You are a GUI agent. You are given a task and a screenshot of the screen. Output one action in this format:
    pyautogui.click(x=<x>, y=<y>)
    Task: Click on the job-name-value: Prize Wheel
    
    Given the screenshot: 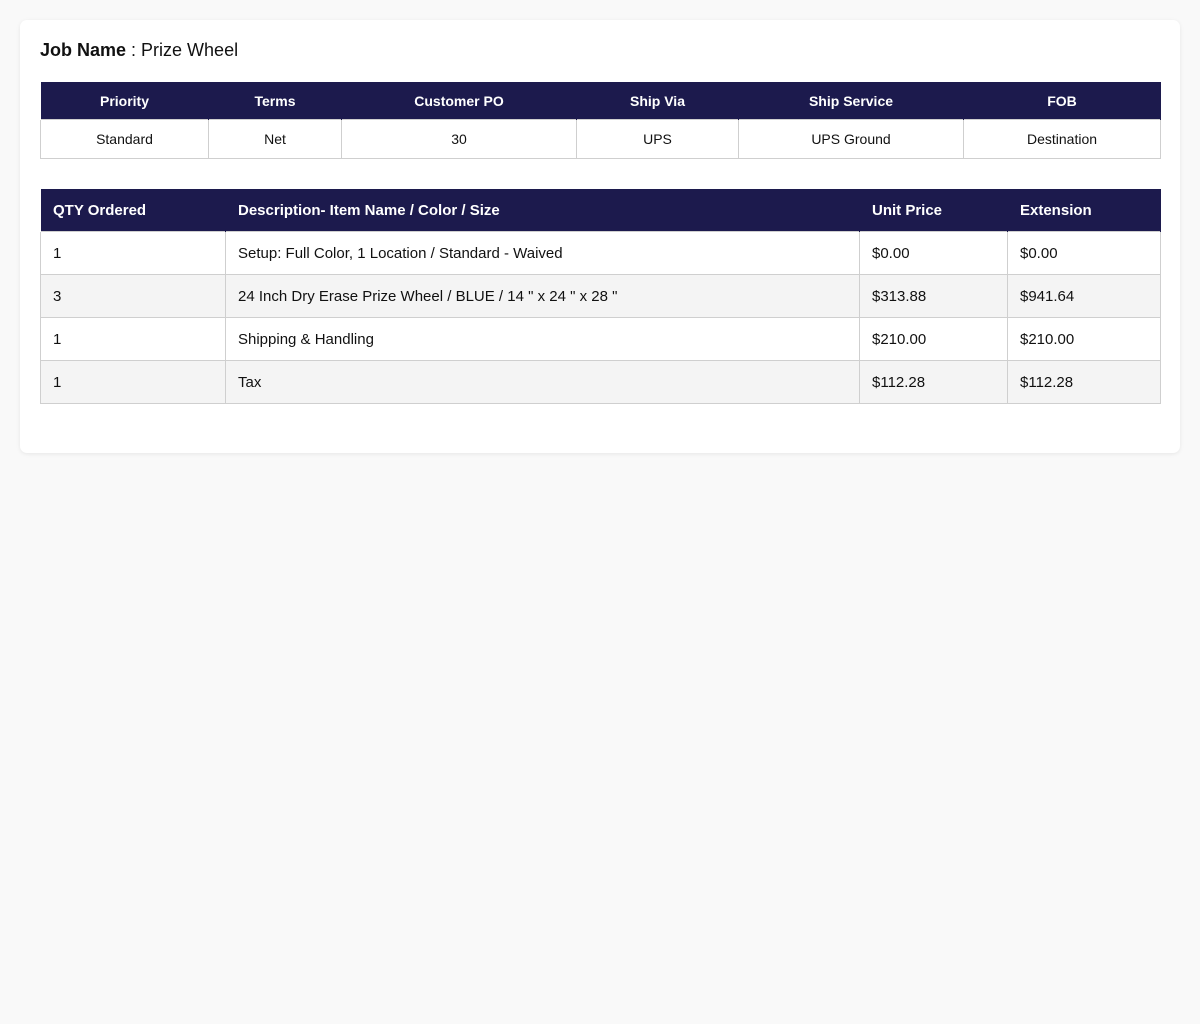 What is the action you would take?
    pyautogui.click(x=190, y=50)
    